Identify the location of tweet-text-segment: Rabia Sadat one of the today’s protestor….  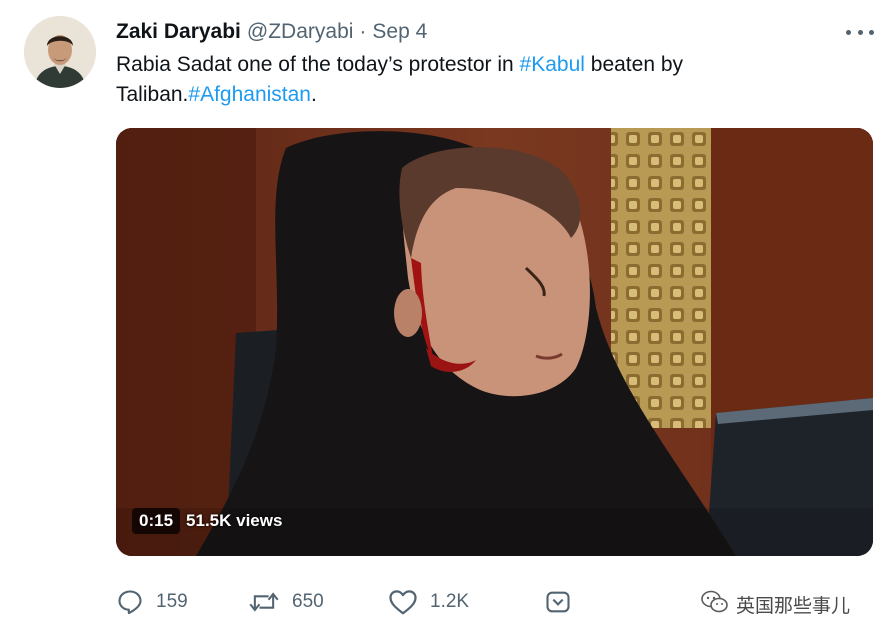
(318, 64).